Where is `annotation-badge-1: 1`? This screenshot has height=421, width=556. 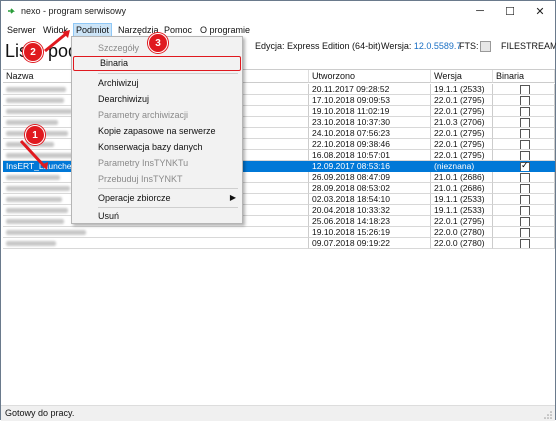 annotation-badge-1: 1 is located at coordinates (35, 135).